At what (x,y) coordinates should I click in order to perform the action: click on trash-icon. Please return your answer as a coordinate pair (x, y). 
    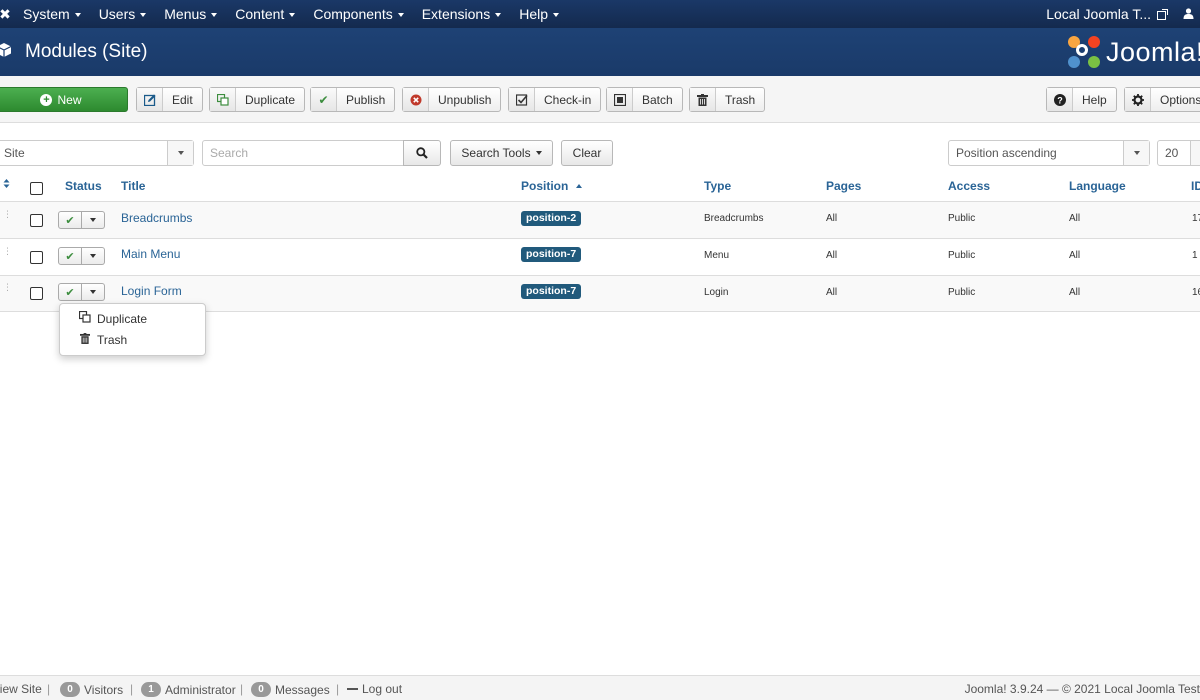
    Looking at the image, I should click on (85, 340).